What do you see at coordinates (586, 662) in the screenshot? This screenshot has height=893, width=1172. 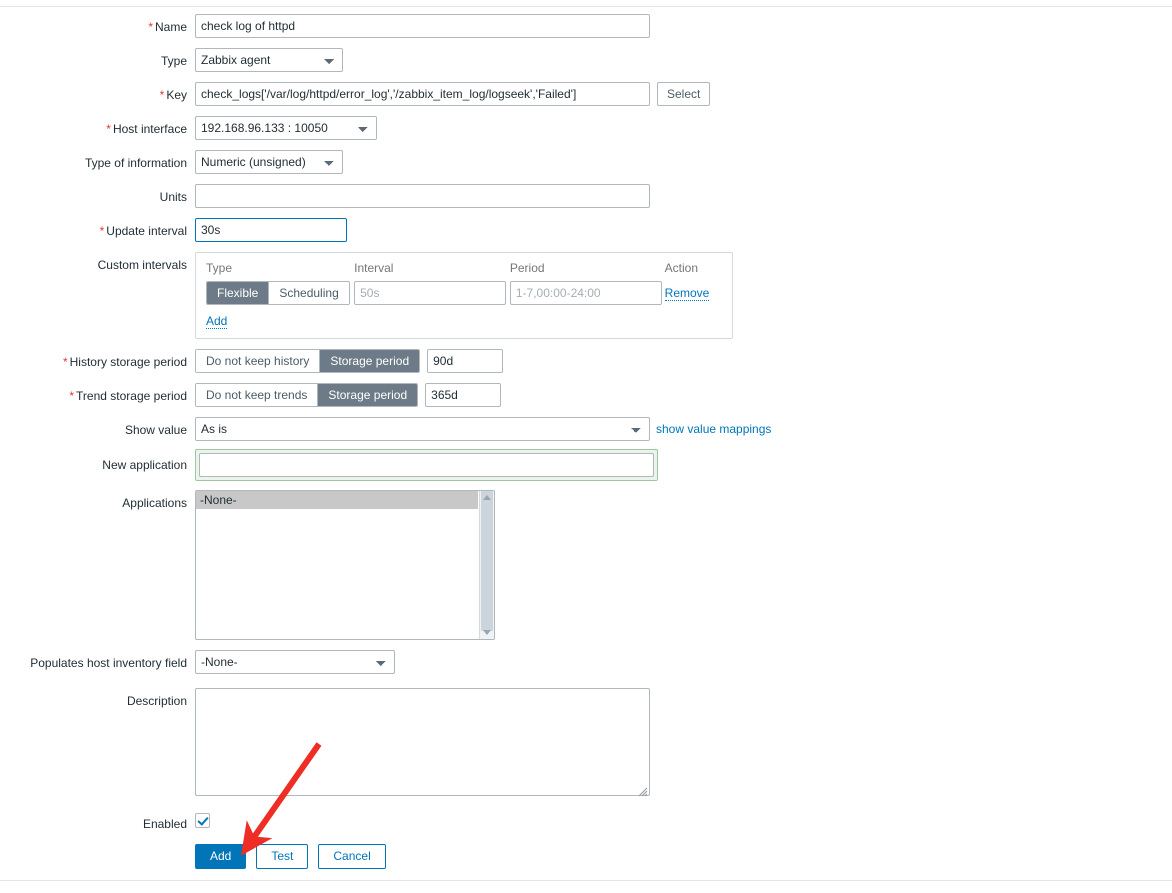 I see `form-row-populates-host-inventory-field: Populates host inventory field -None-` at bounding box center [586, 662].